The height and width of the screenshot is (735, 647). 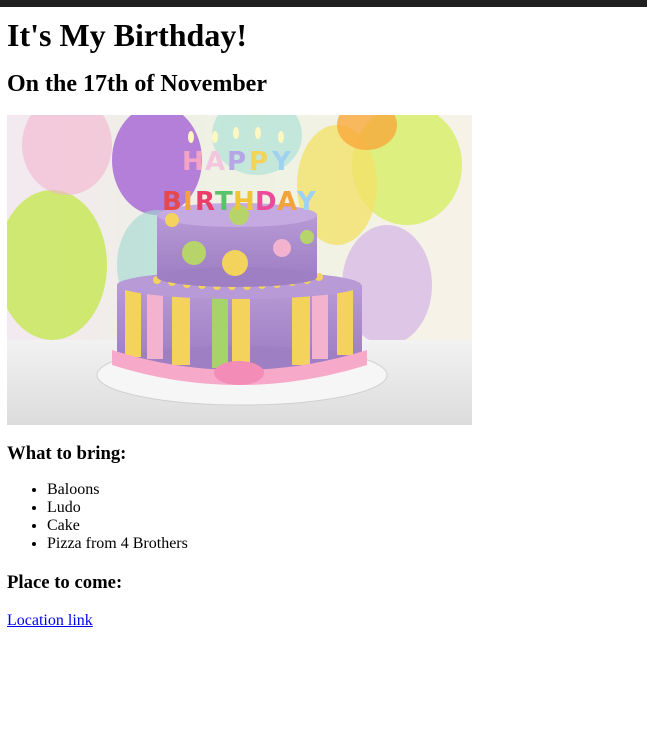 What do you see at coordinates (127, 35) in the screenshot?
I see `page-title: It's My Birthday!` at bounding box center [127, 35].